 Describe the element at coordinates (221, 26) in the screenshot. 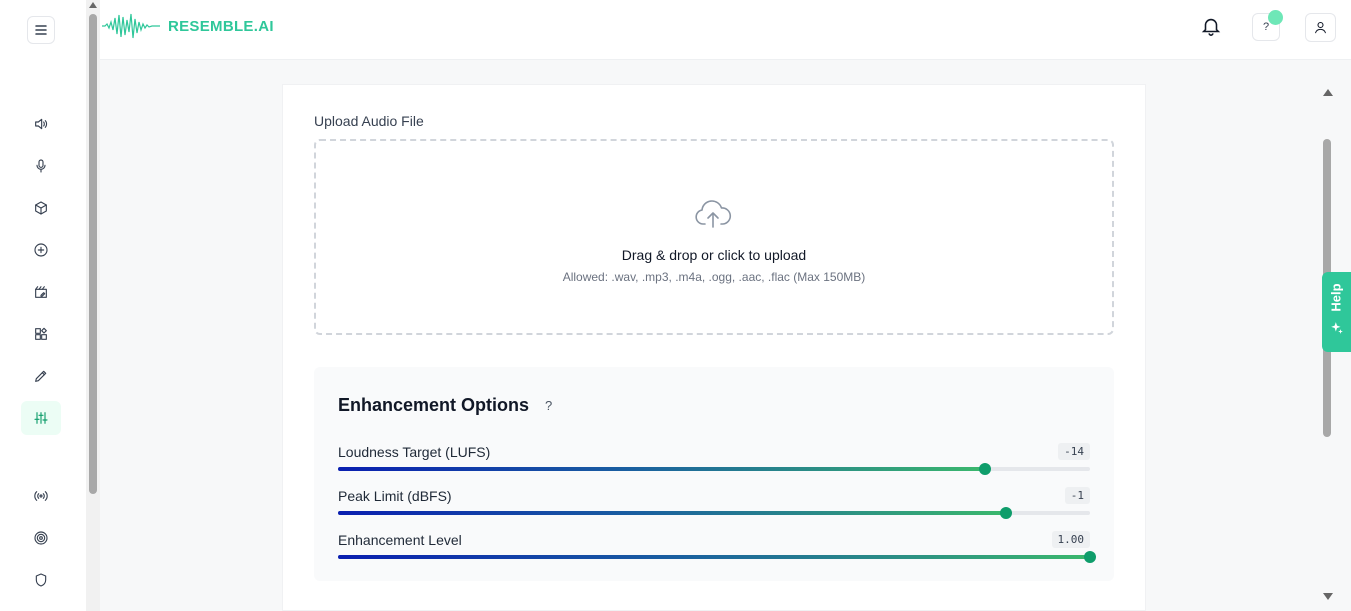

I see `logo-text: RESEMBLE.AI` at that location.